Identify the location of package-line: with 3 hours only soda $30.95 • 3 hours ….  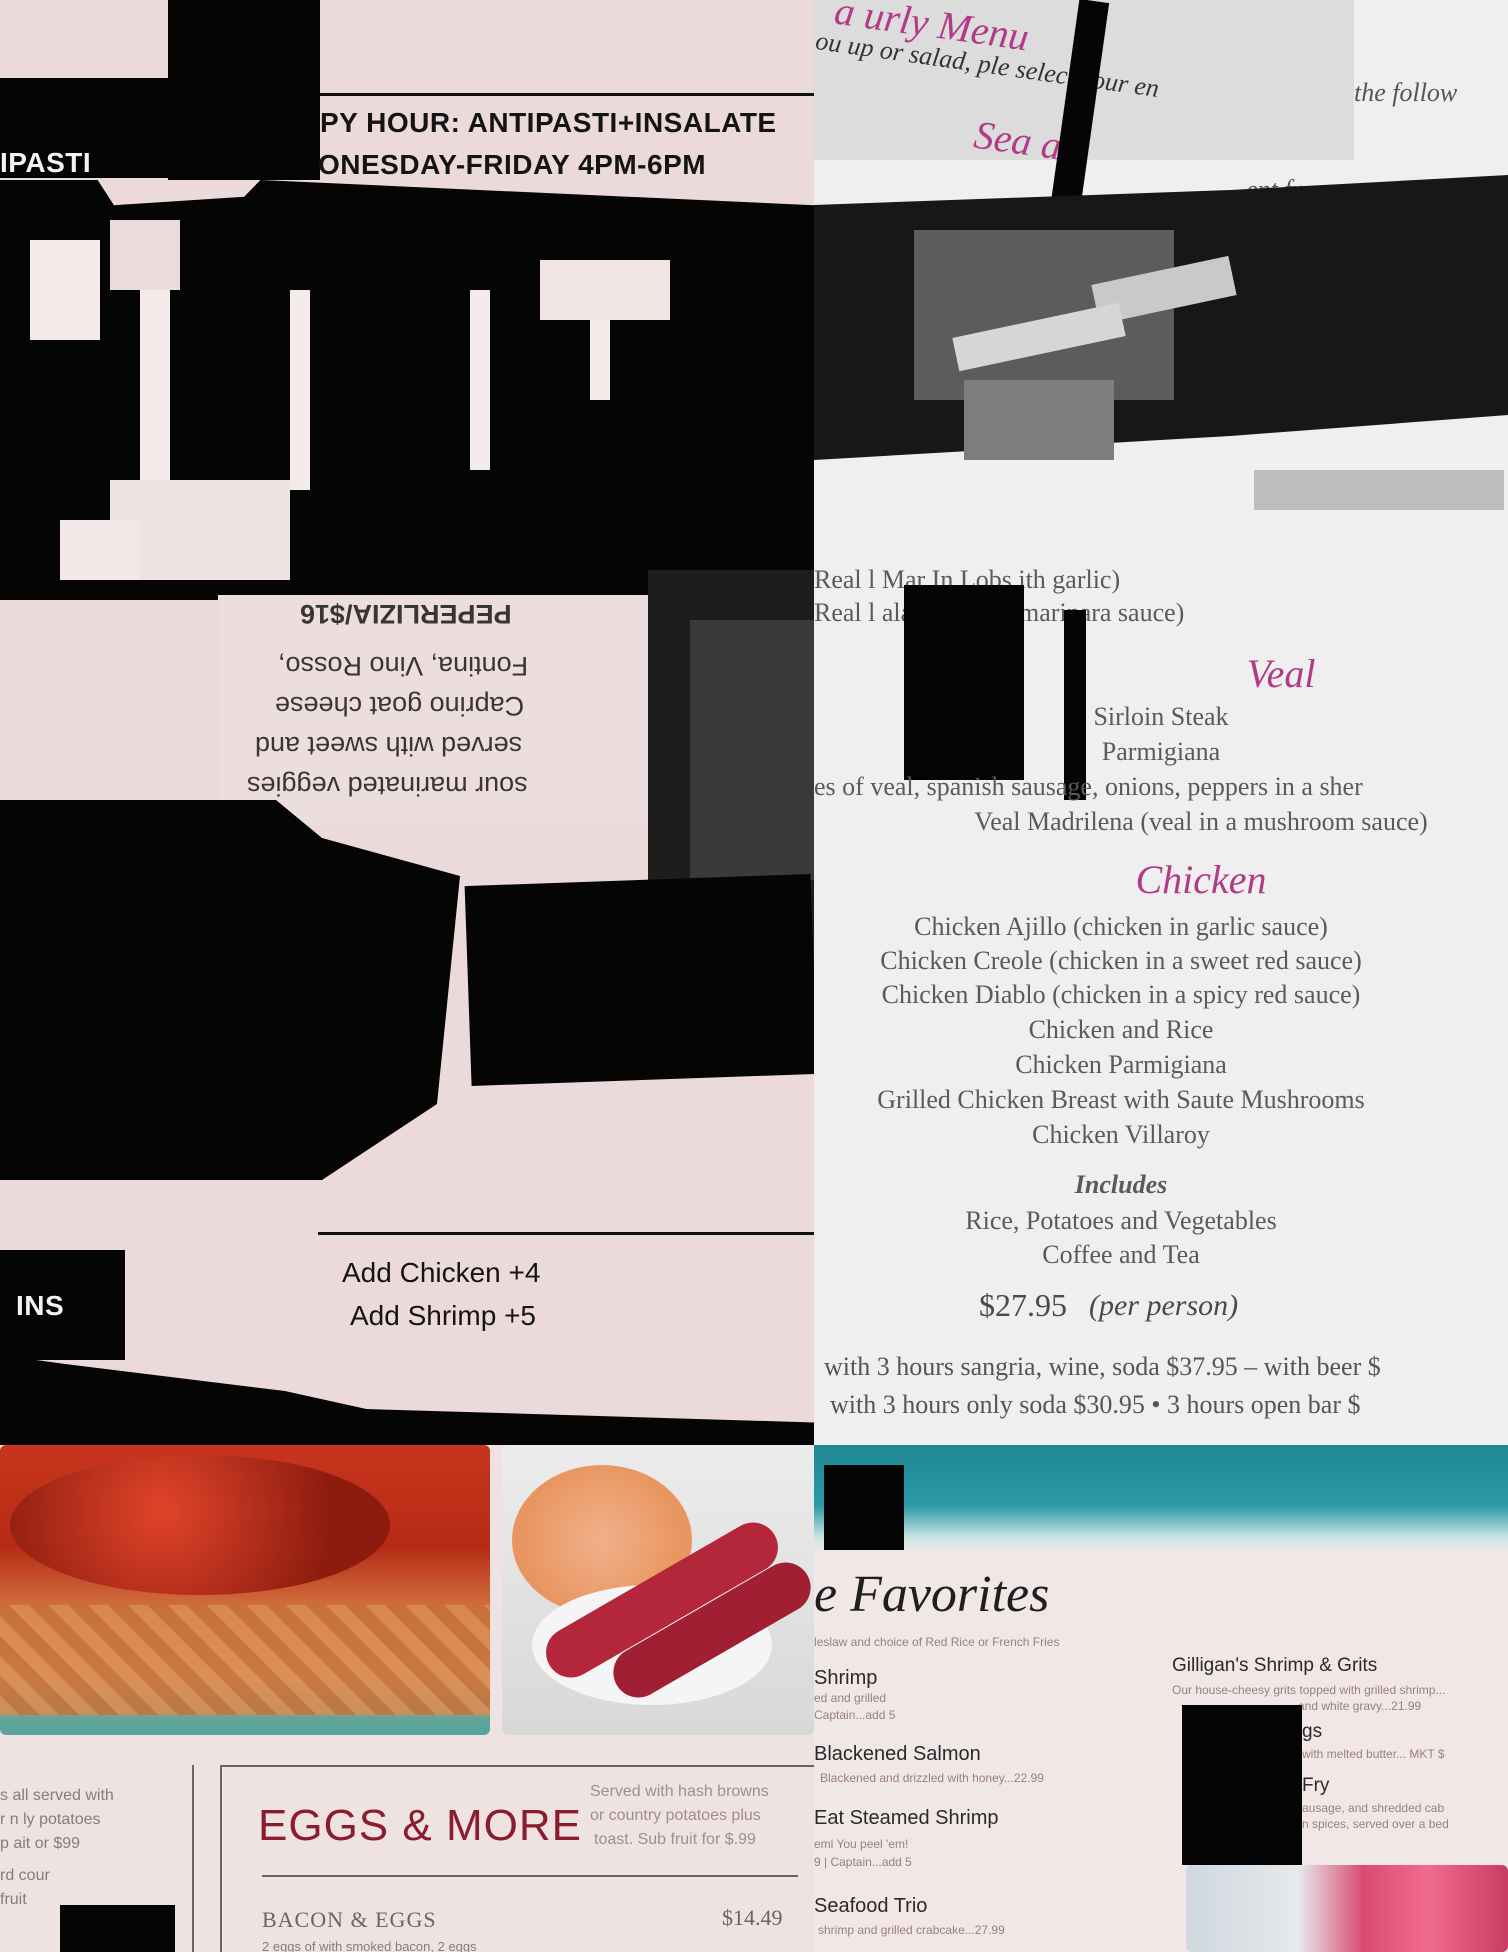
(1095, 1404).